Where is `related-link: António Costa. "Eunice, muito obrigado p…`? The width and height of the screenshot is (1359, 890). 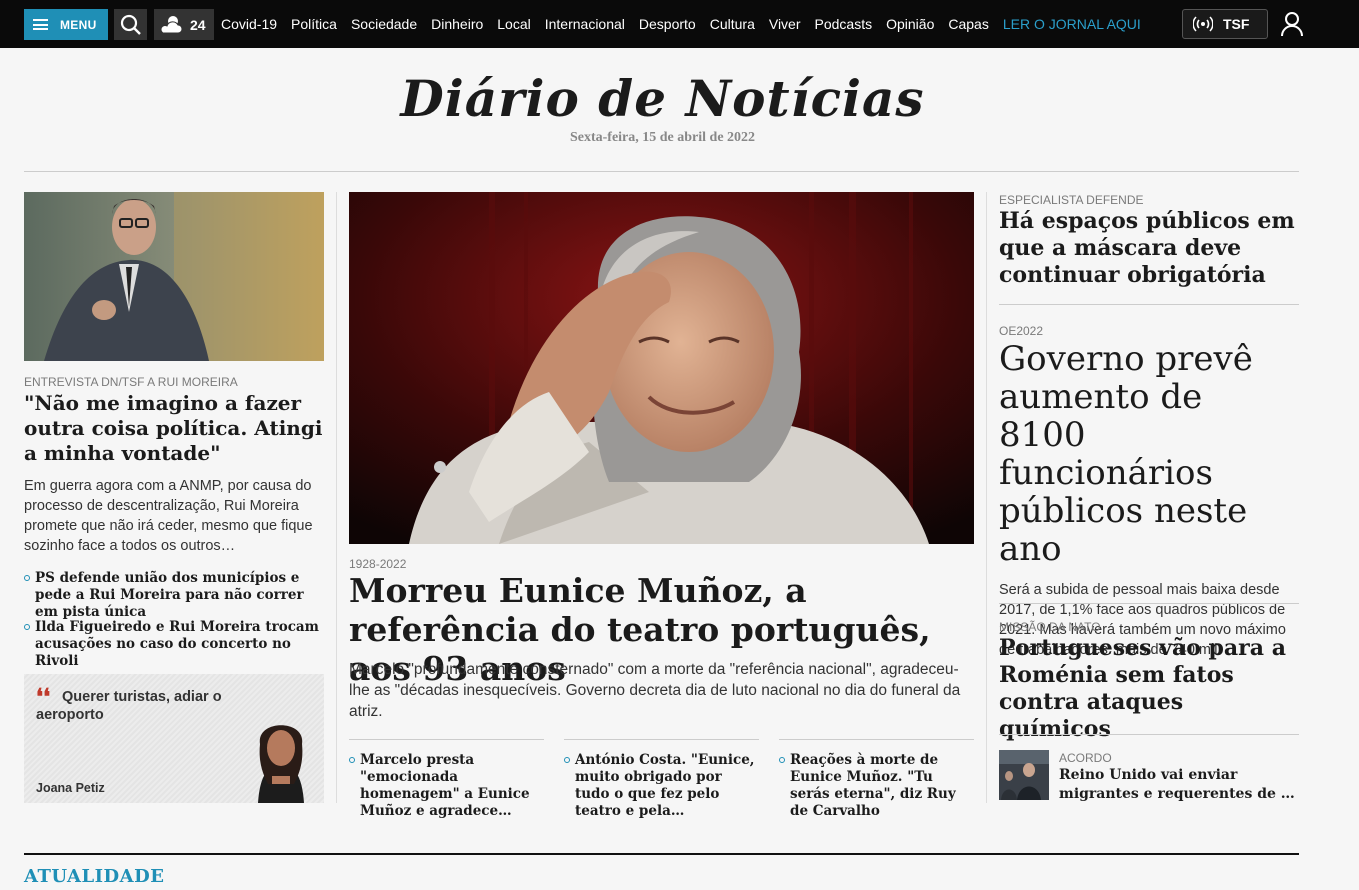 related-link: António Costa. "Eunice, muito obrigado p… is located at coordinates (661, 786).